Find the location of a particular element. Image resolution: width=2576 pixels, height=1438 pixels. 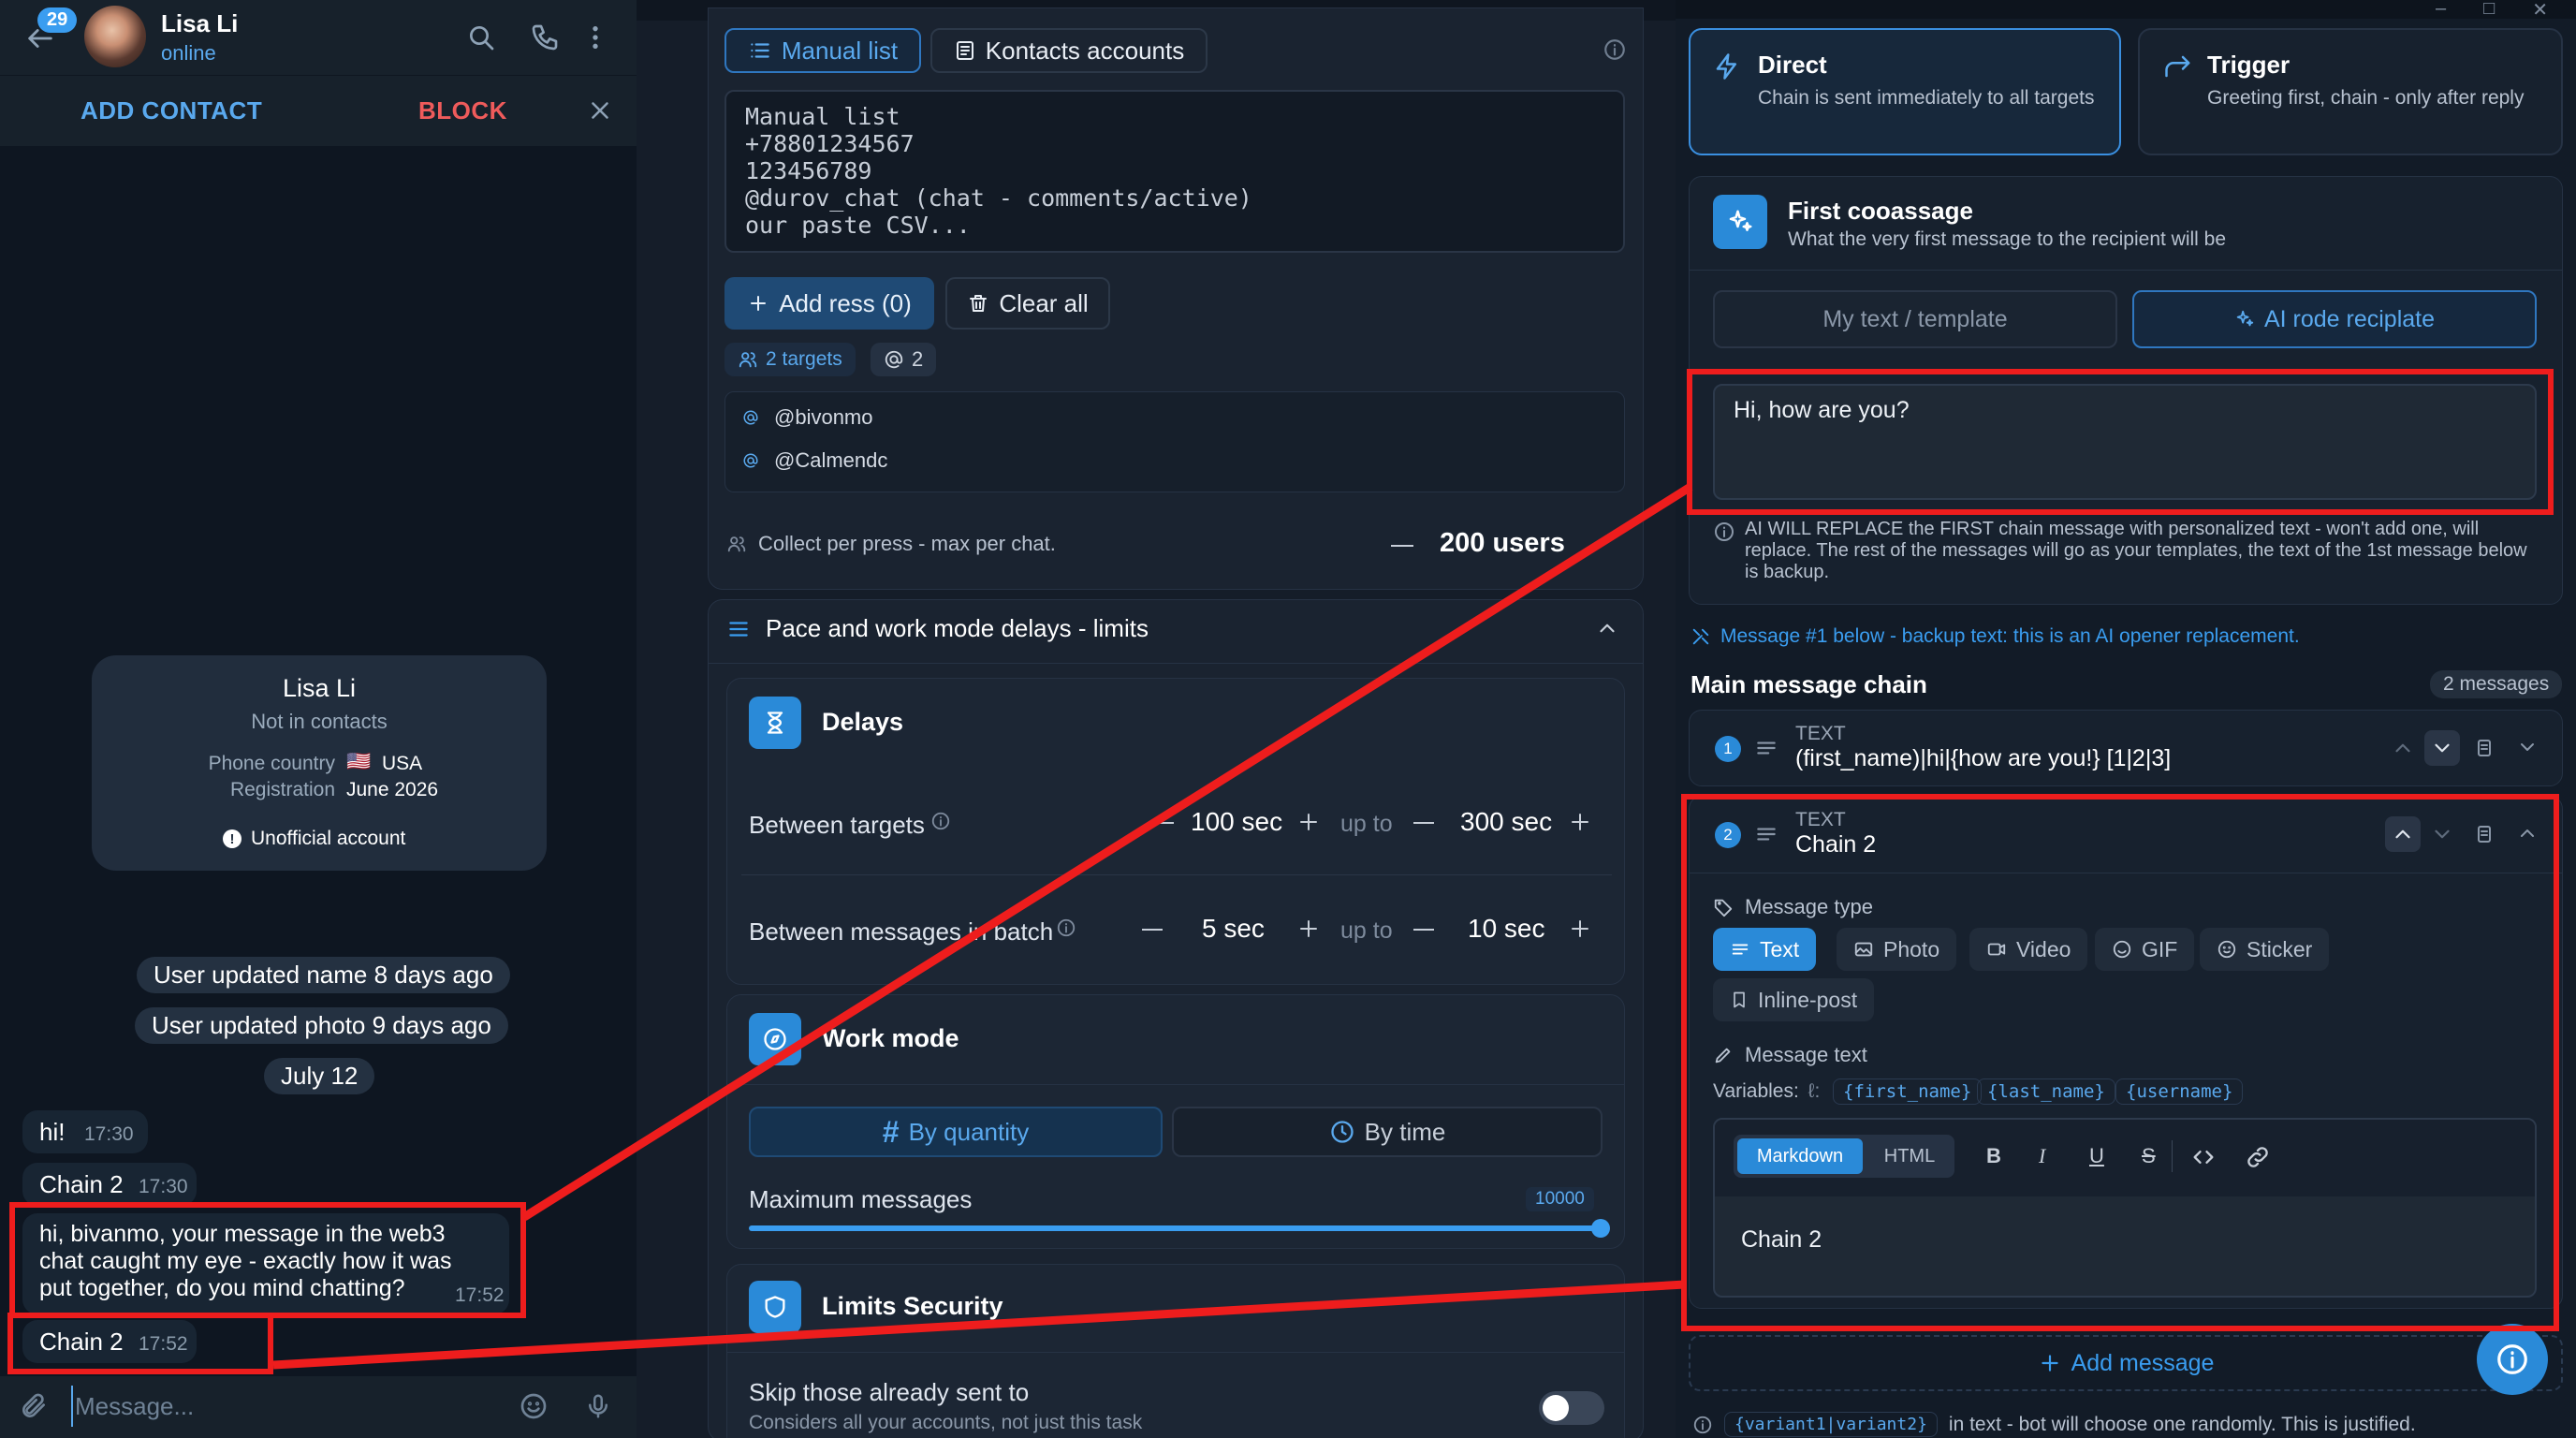

copy-icon is located at coordinates (2484, 748).